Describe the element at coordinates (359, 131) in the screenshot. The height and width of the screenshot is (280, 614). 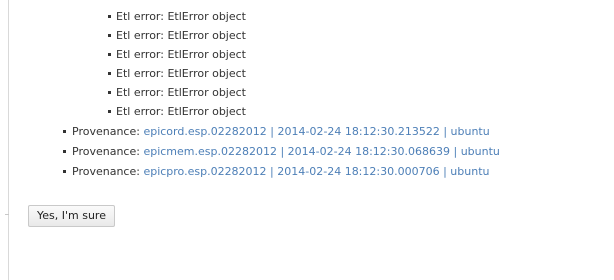
I see `provenance-timestamp-link: 2014-02-24 18:12:30.213522` at that location.